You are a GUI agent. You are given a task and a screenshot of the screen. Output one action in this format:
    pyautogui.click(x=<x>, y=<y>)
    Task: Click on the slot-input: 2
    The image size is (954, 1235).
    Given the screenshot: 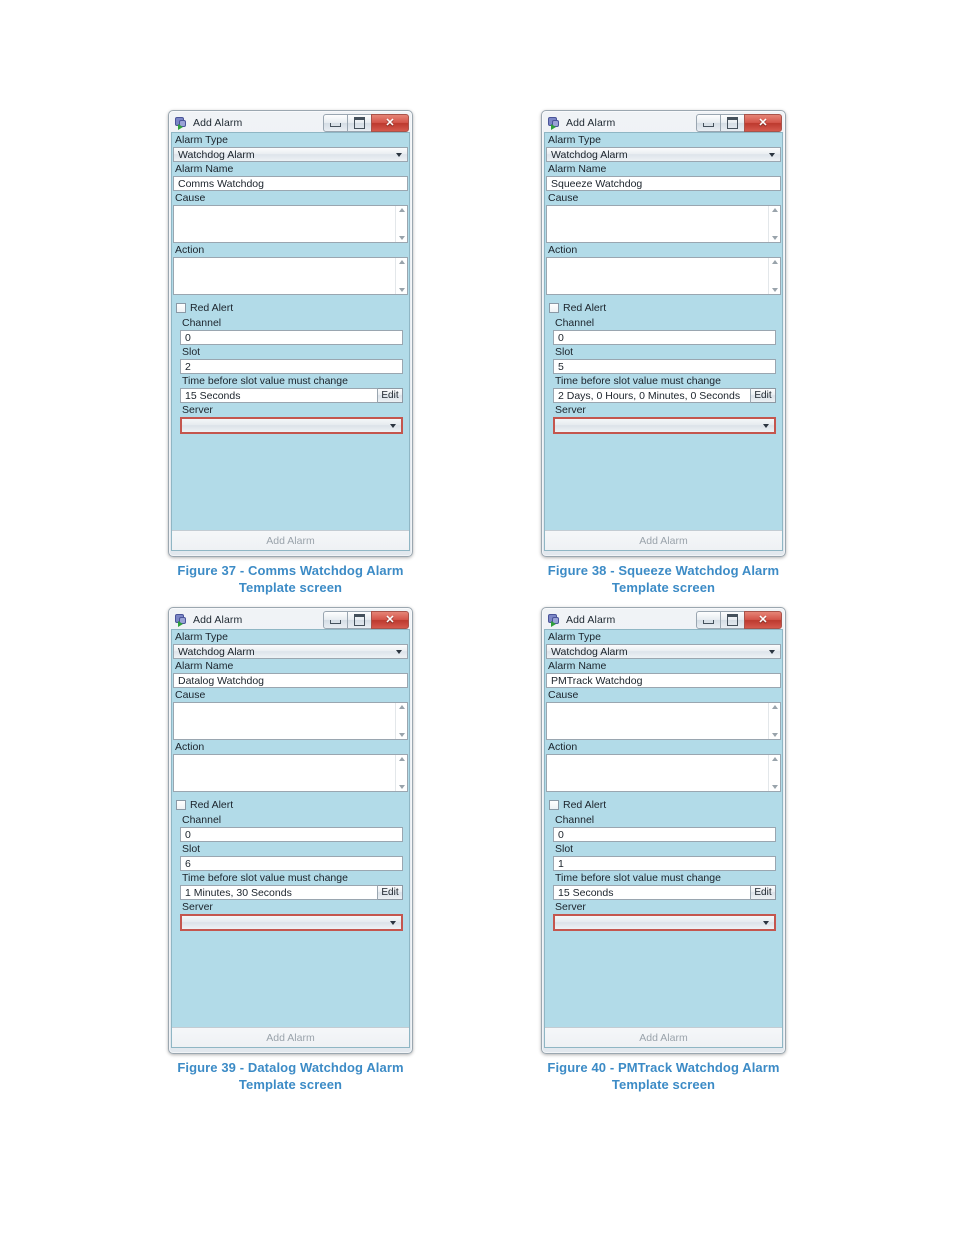 What is the action you would take?
    pyautogui.click(x=291, y=366)
    